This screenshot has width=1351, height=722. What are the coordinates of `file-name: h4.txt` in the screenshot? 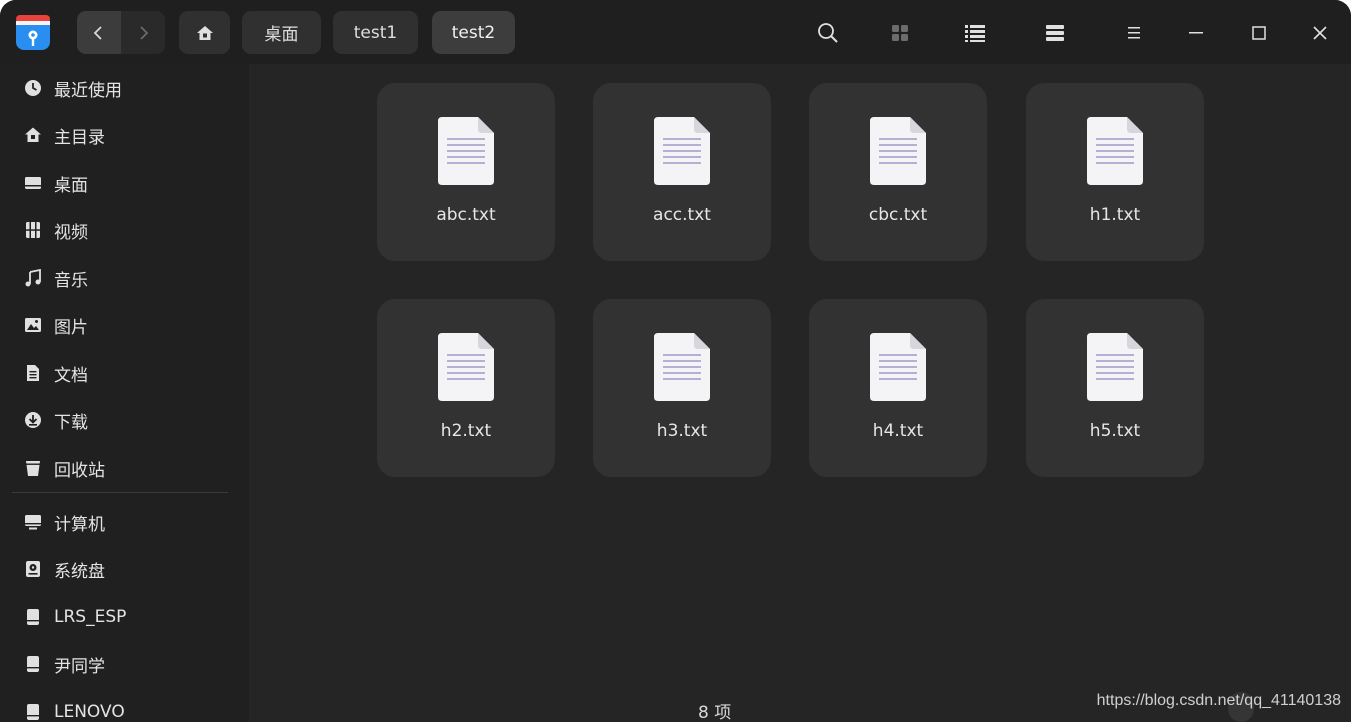 It's located at (898, 431).